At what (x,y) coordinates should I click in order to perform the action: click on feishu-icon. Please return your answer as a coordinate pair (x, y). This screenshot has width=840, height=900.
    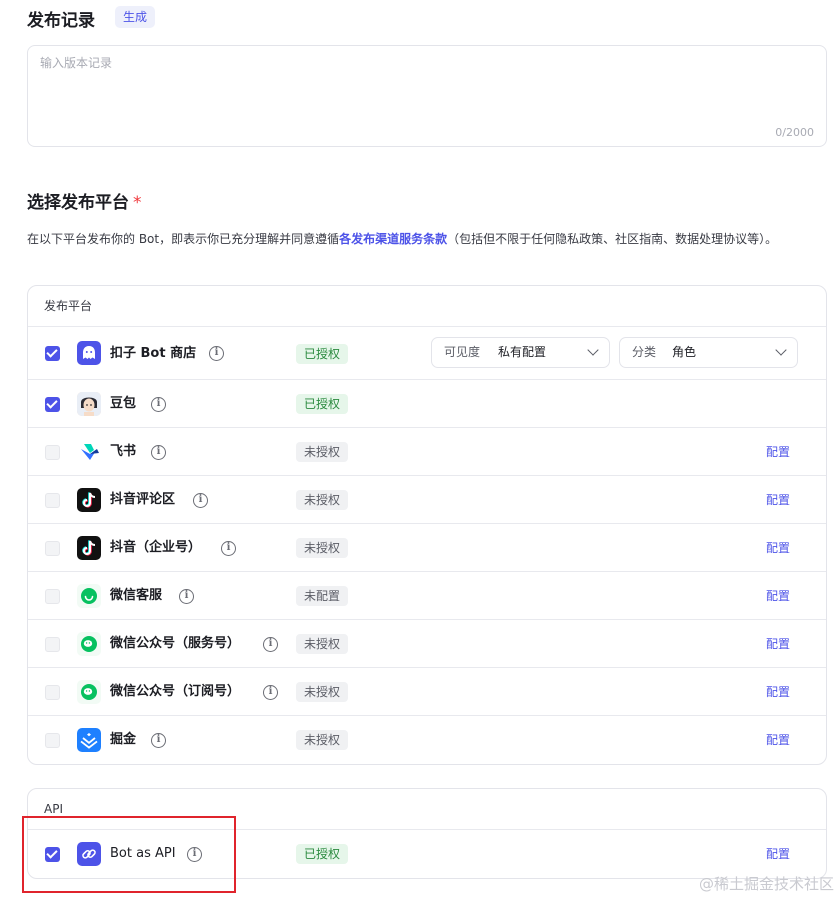
    Looking at the image, I should click on (89, 452).